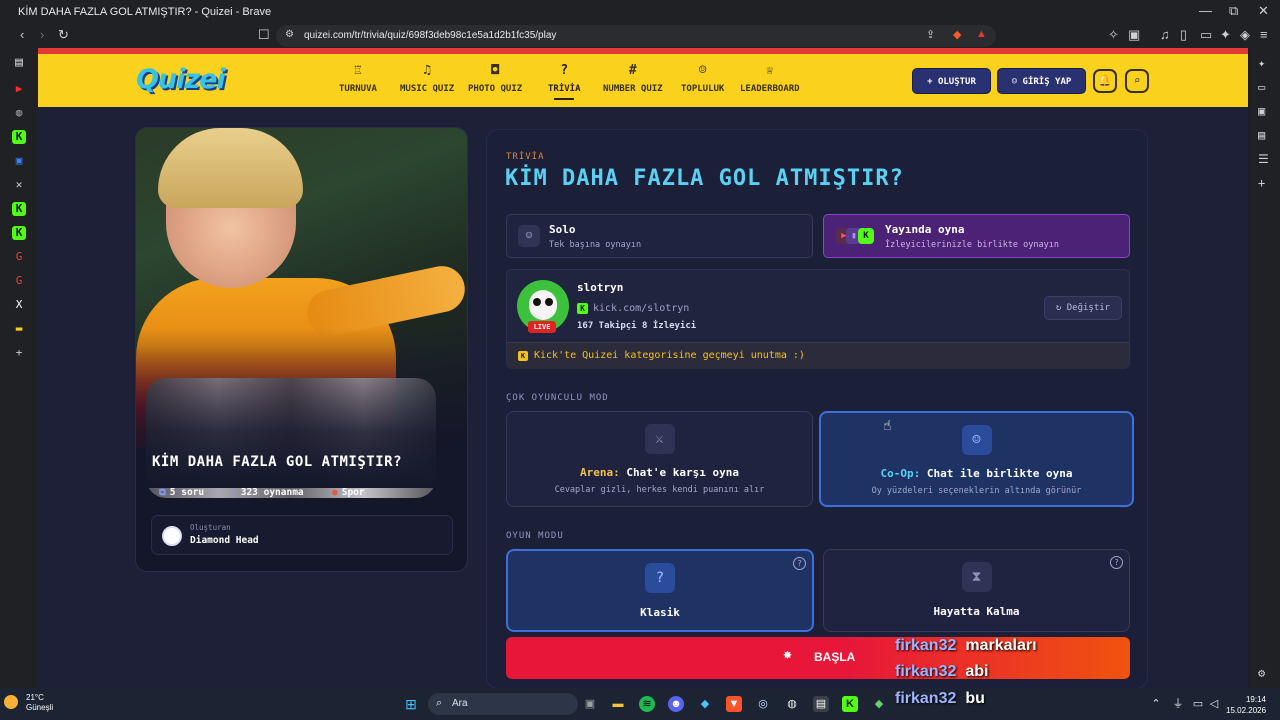  Describe the element at coordinates (19, 89) in the screenshot. I see `youtube-icon: ▶` at that location.